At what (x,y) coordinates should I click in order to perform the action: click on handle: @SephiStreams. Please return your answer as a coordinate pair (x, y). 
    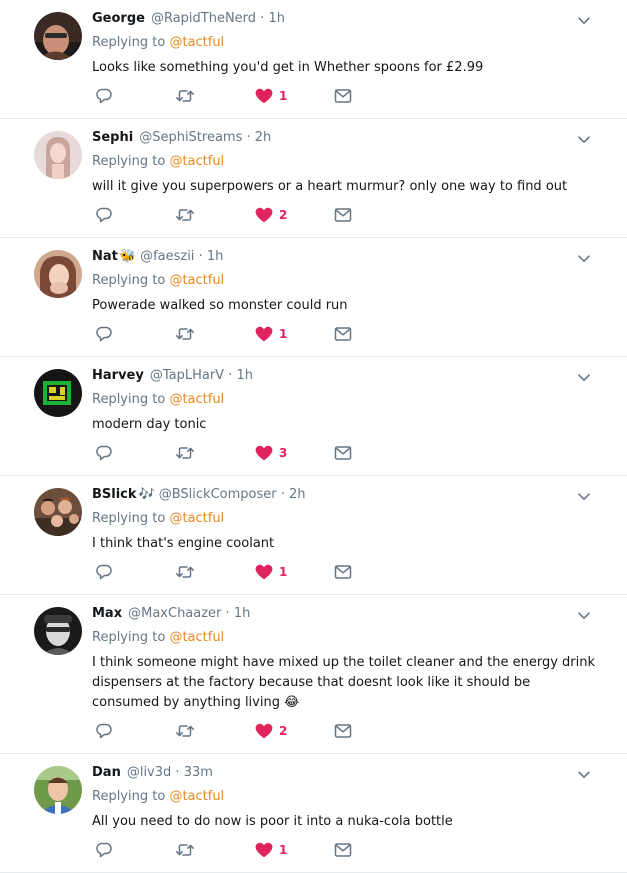
    Looking at the image, I should click on (190, 137).